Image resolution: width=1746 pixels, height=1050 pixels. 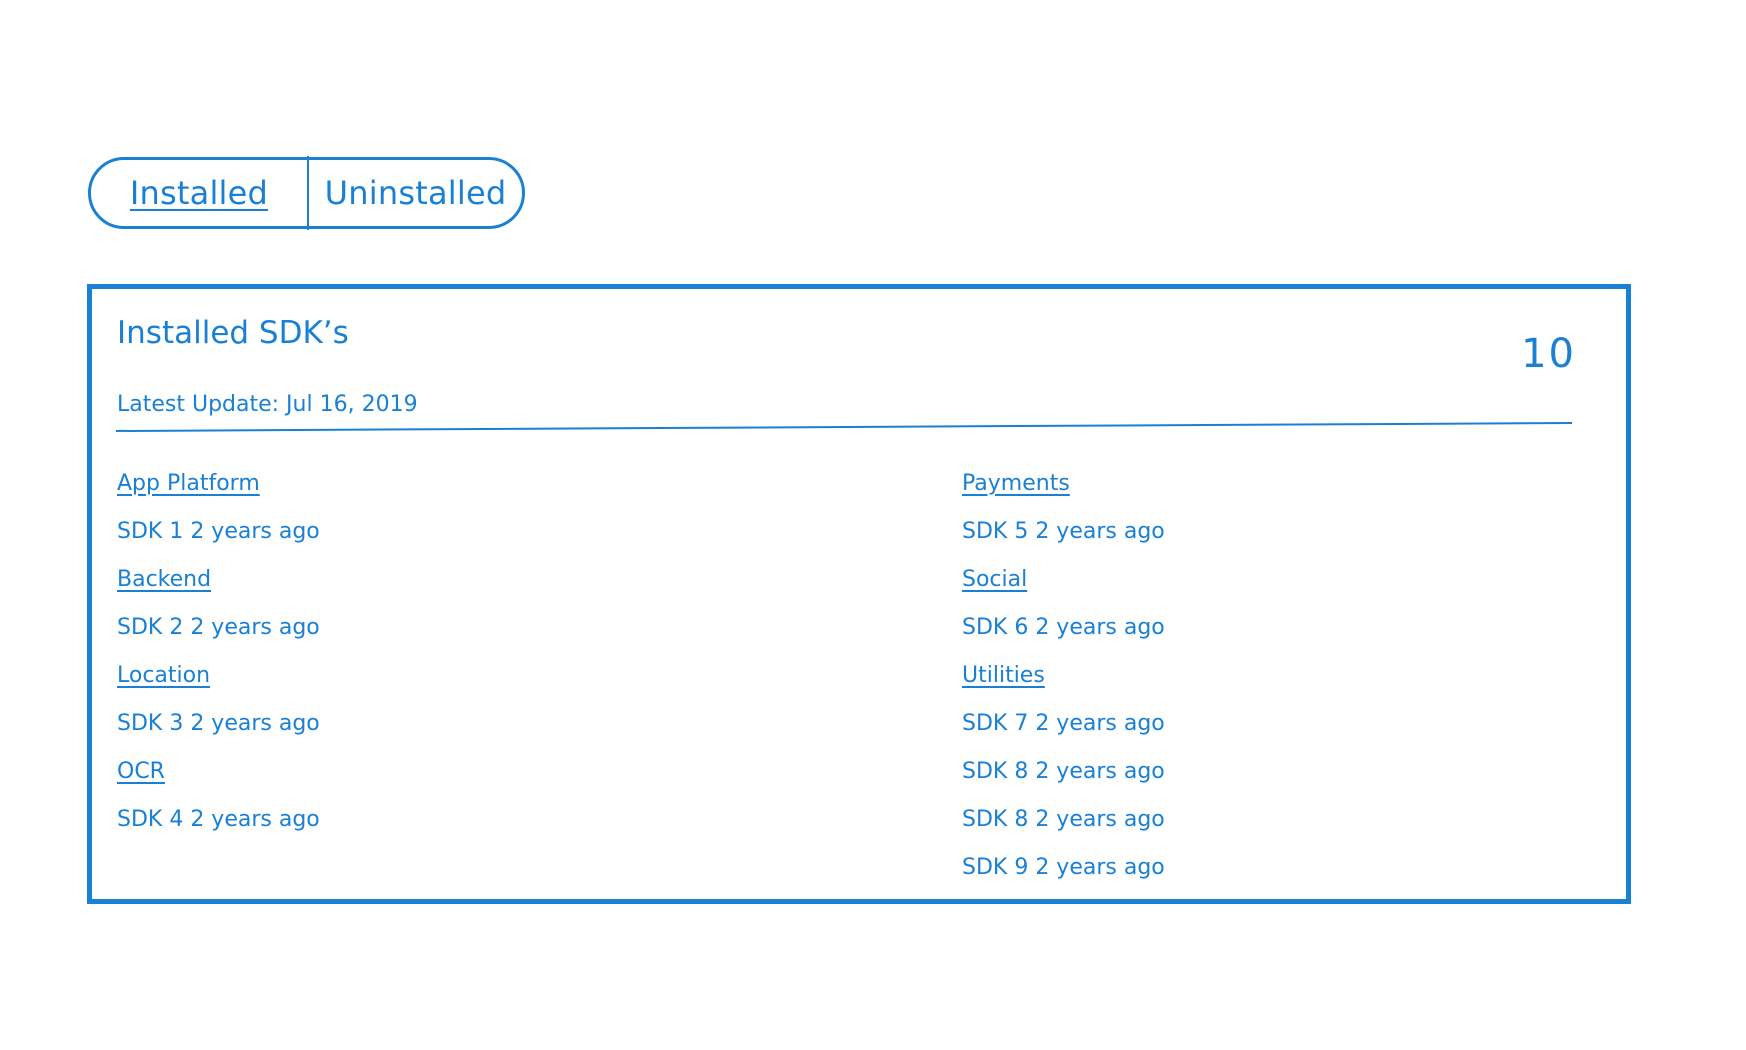 I want to click on category-link-social: Social, so click(x=1063, y=579).